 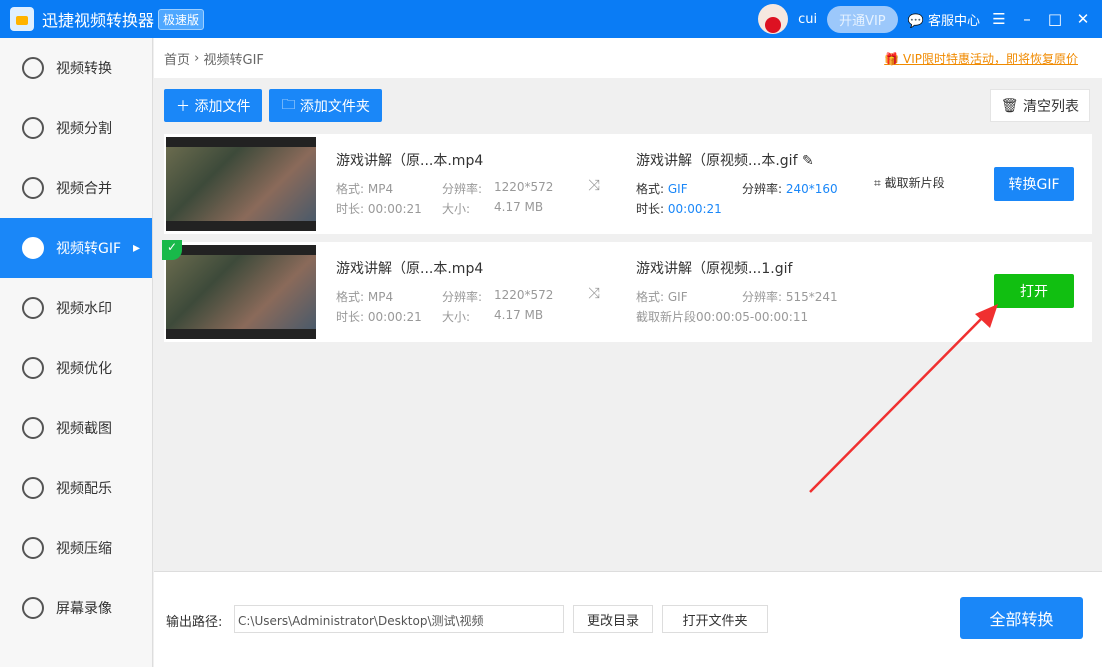 I want to click on add-folder-label: 添加文件夹, so click(x=334, y=106).